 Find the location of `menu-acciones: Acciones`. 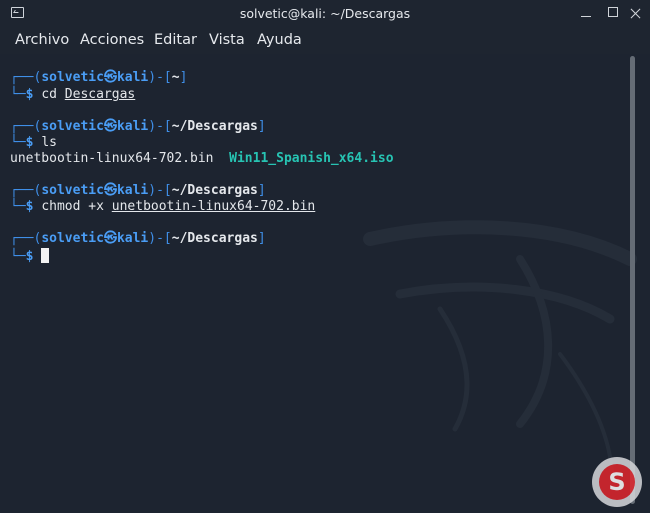

menu-acciones: Acciones is located at coordinates (112, 40).